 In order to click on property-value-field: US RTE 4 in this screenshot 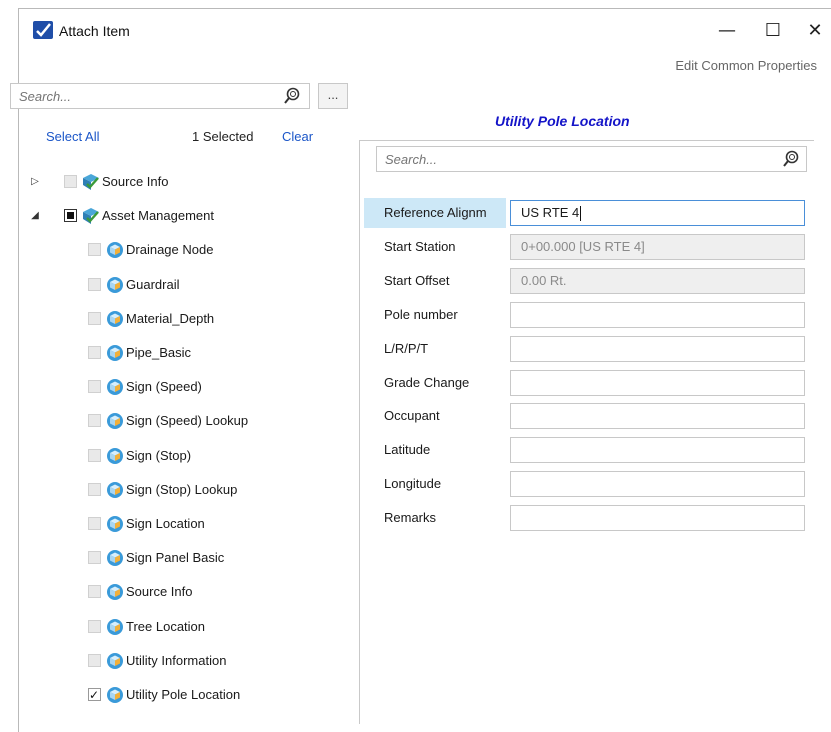, I will do `click(657, 213)`.